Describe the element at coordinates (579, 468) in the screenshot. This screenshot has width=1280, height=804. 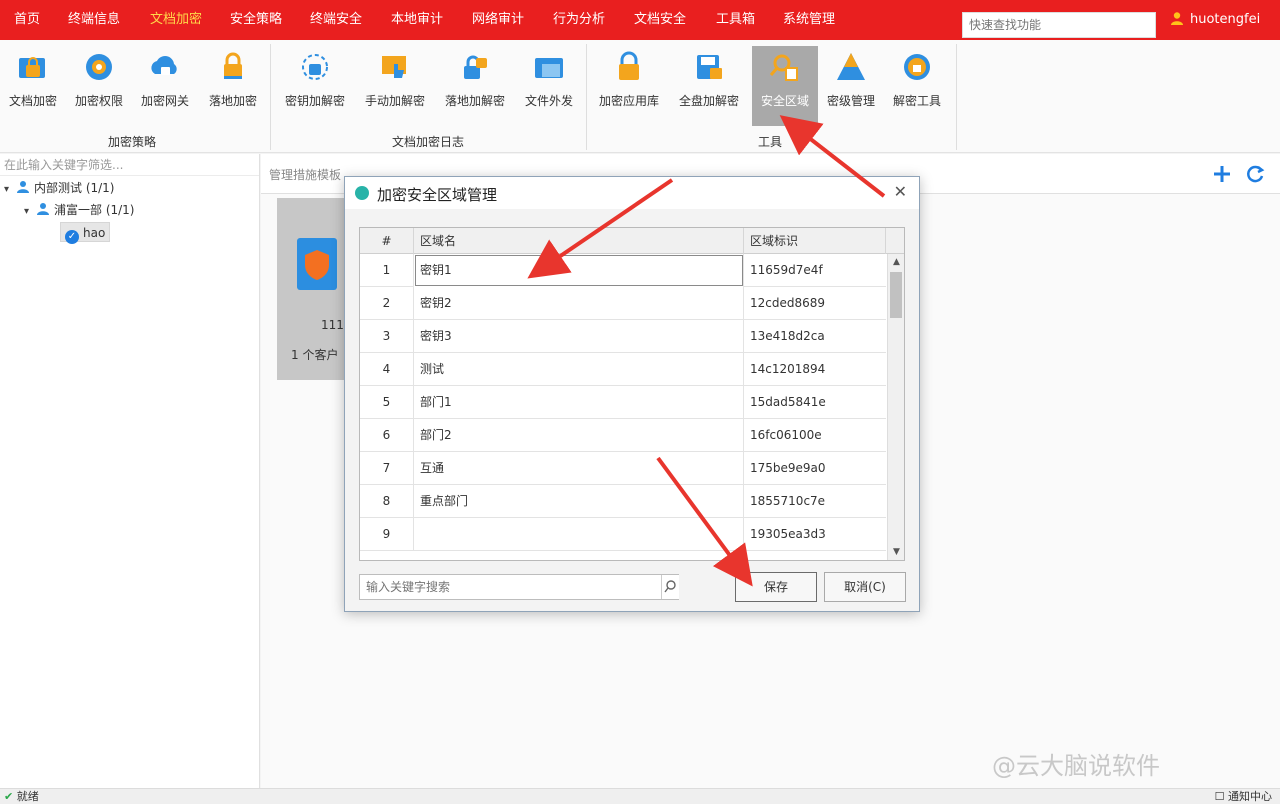
I see `zone-name: 互通` at that location.